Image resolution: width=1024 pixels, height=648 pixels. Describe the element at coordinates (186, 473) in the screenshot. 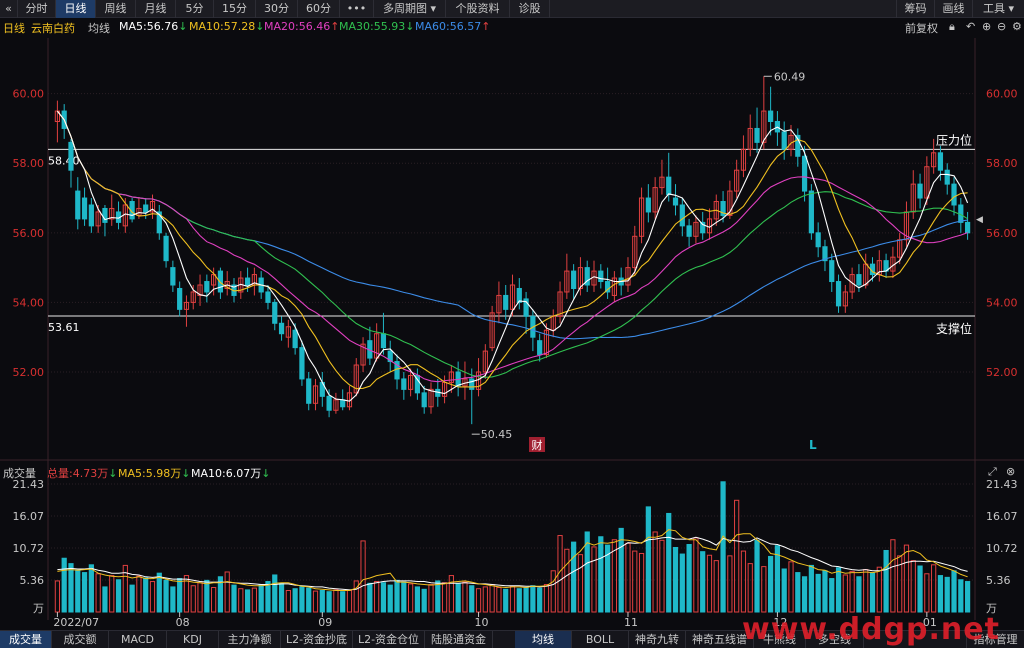

I see `volume-ma5-arrow-icon: ↓` at that location.